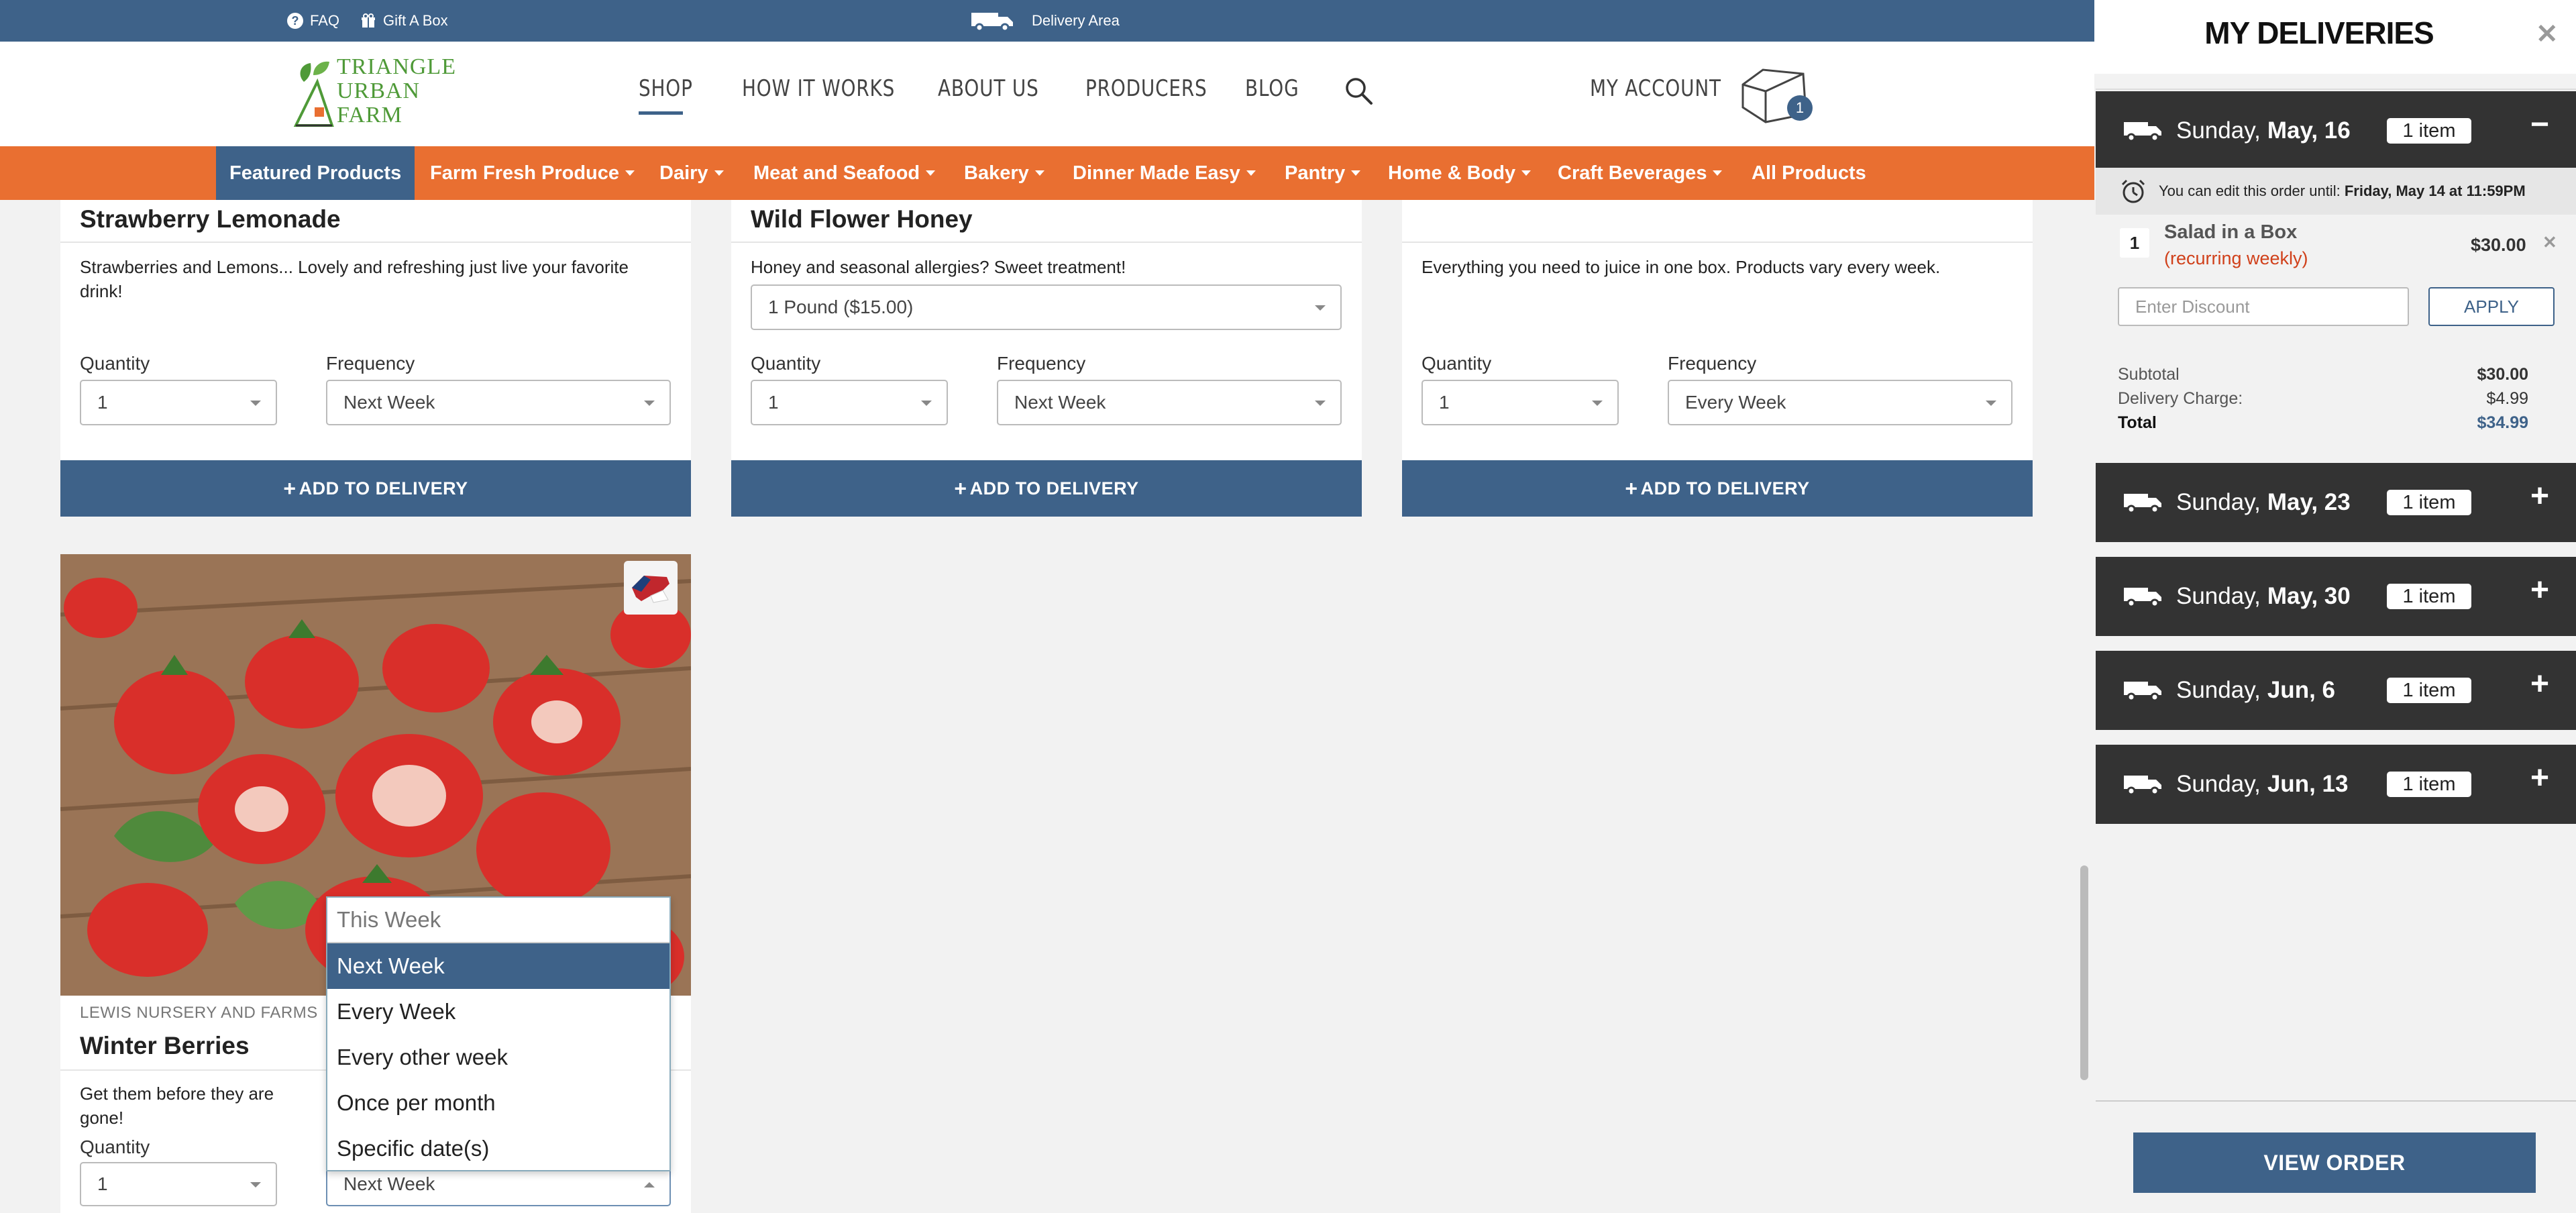  I want to click on subtotal-value: $30.00, so click(2502, 375).